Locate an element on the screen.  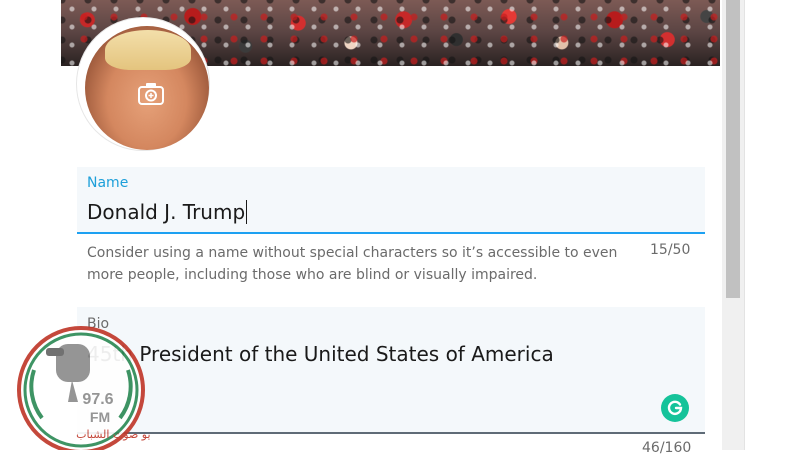
station-logo: 97.6 FM راديو صوت الشباب is located at coordinates (83, 388).